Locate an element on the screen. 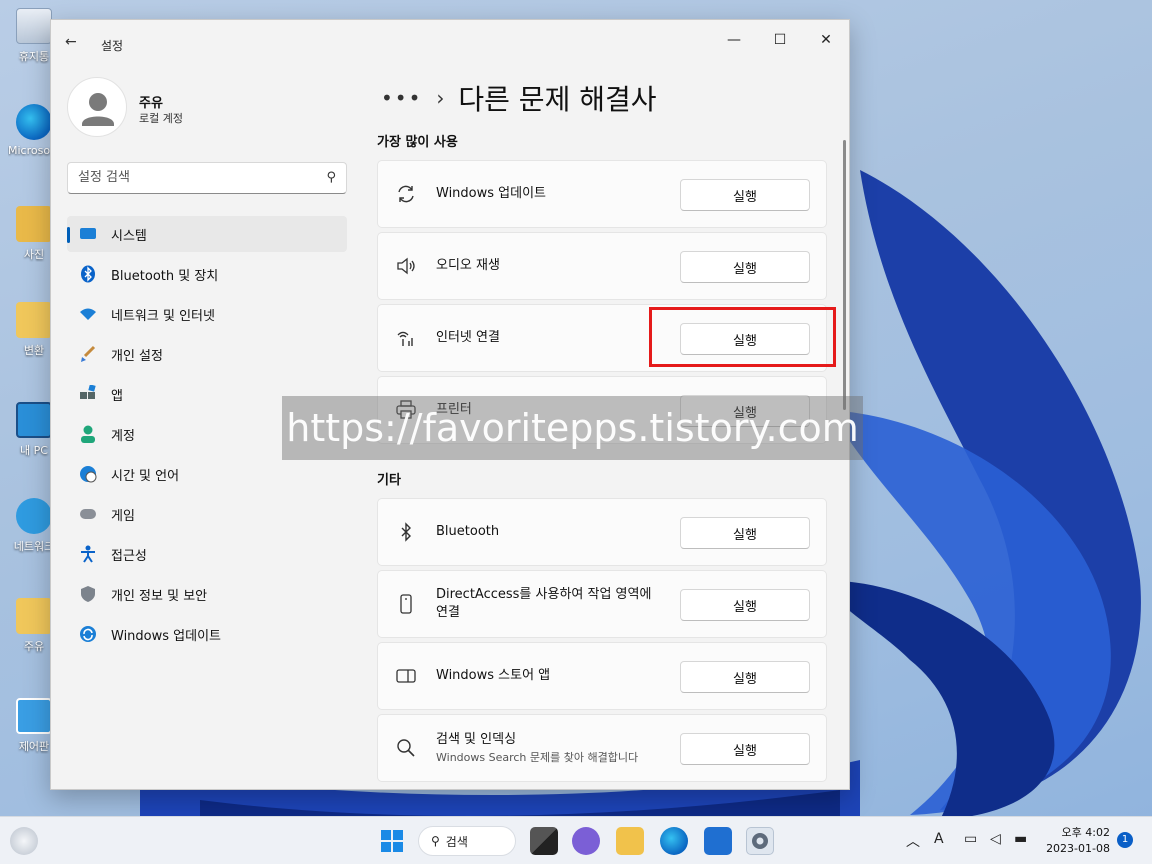  update-icon is located at coordinates (88, 634).